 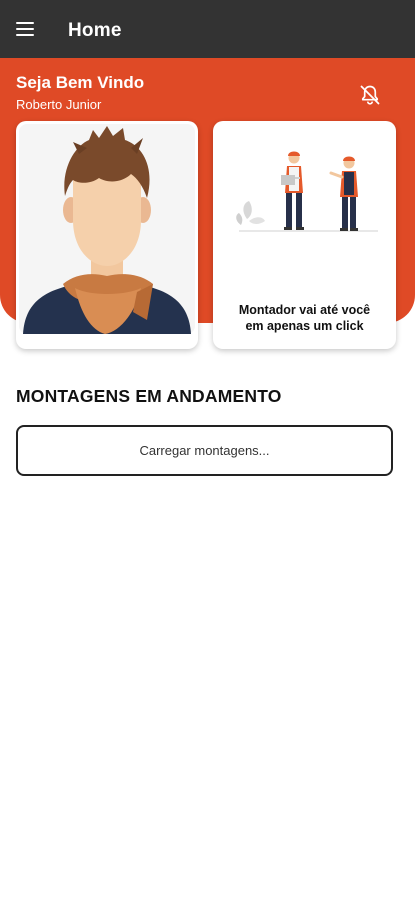 What do you see at coordinates (370, 95) in the screenshot?
I see `bell-off-icon` at bounding box center [370, 95].